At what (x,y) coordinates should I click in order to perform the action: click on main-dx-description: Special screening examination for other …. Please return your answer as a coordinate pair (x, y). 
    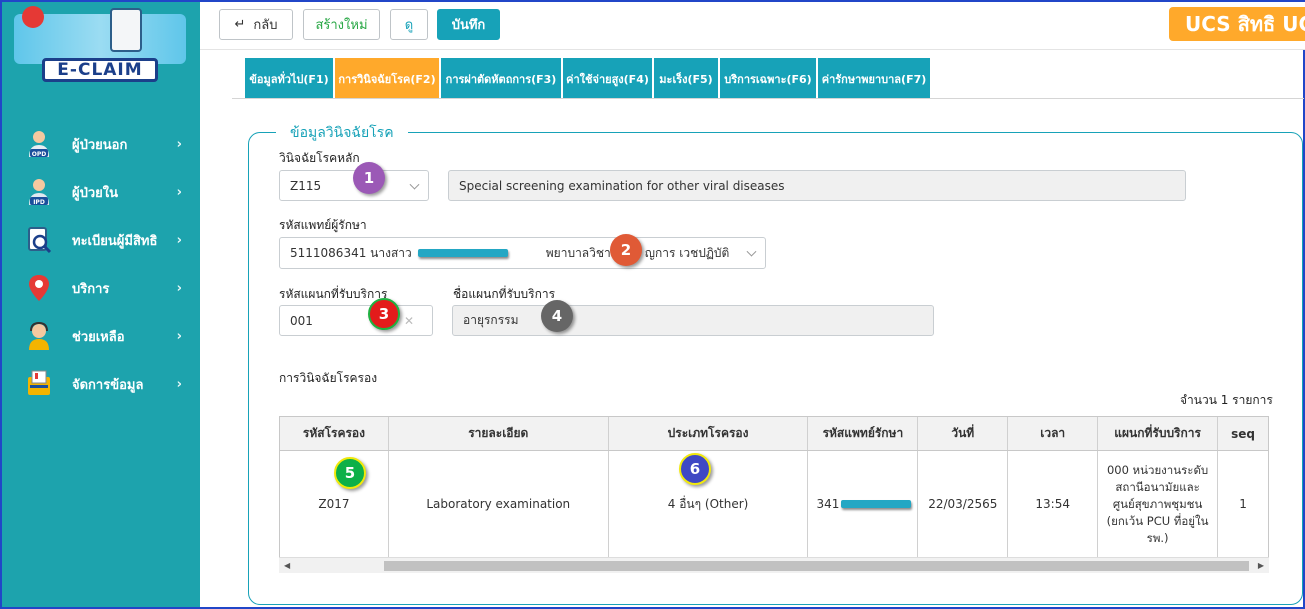
    Looking at the image, I should click on (817, 185).